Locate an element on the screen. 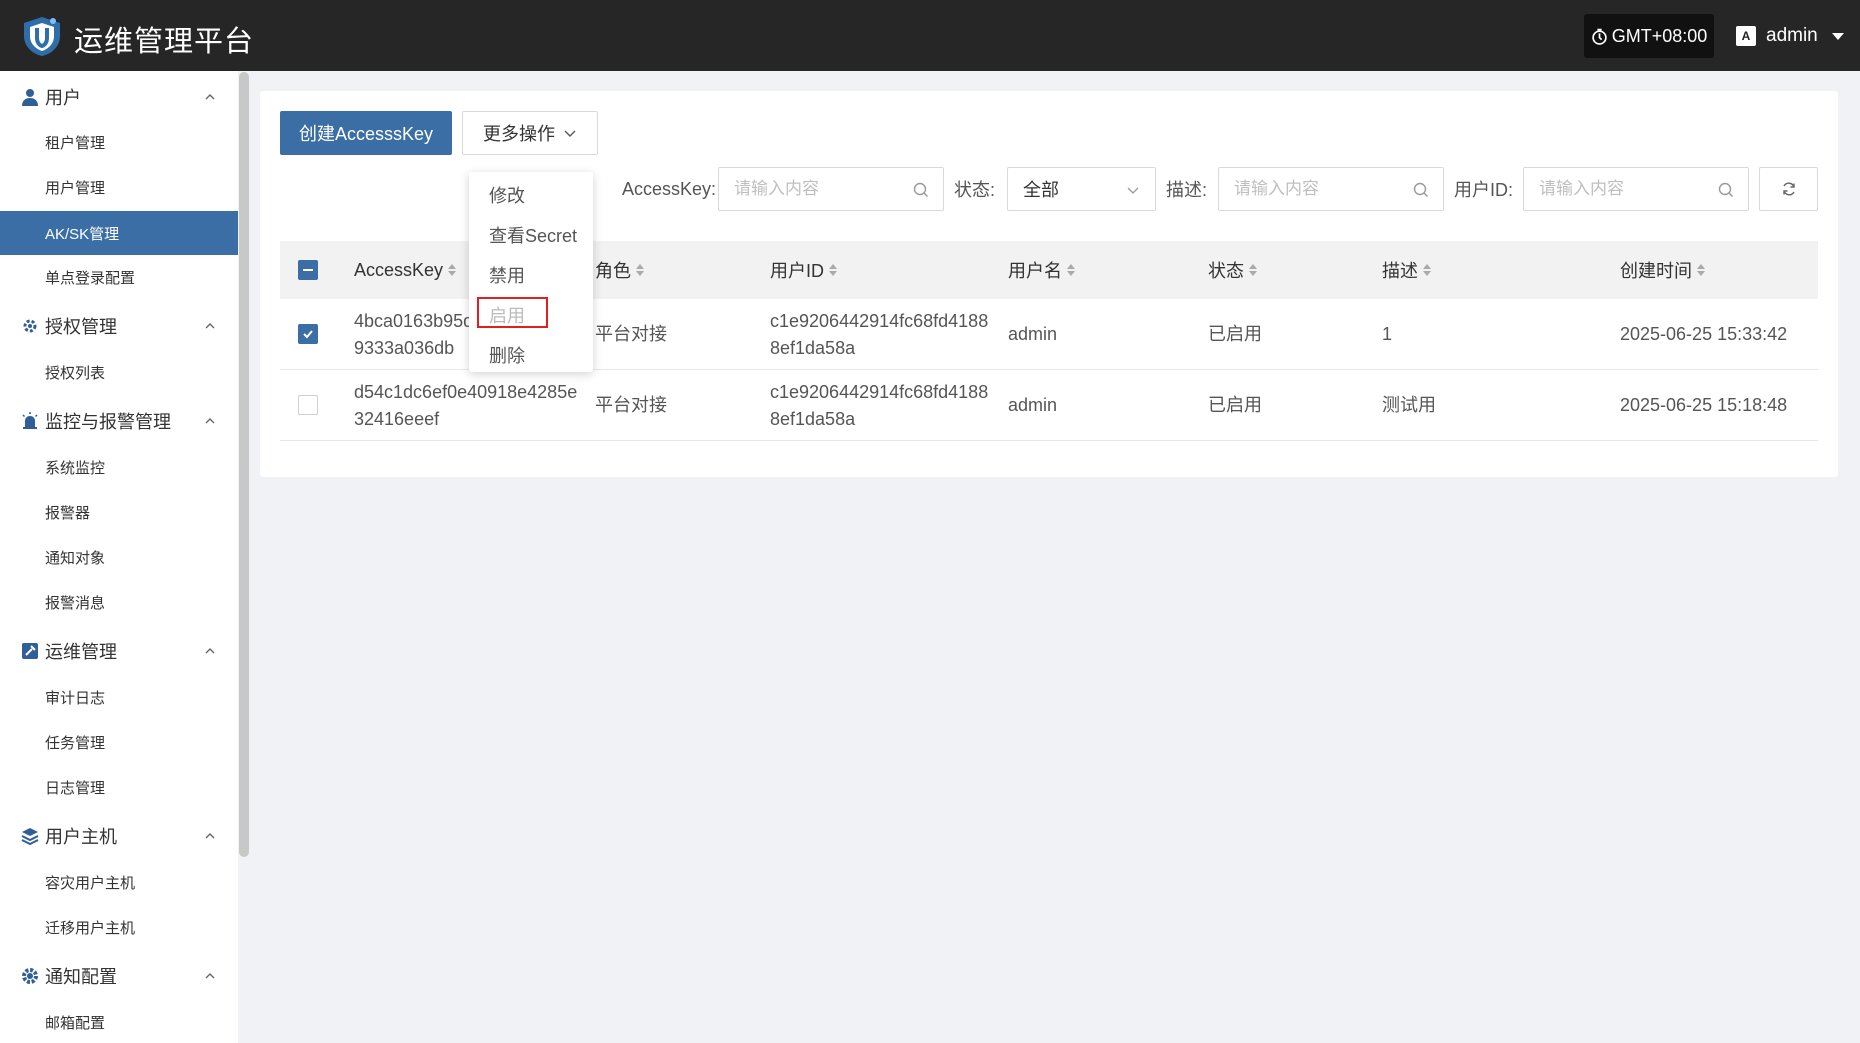 The image size is (1860, 1043). sidebar-group-notify: 通知配置 is located at coordinates (119, 976).